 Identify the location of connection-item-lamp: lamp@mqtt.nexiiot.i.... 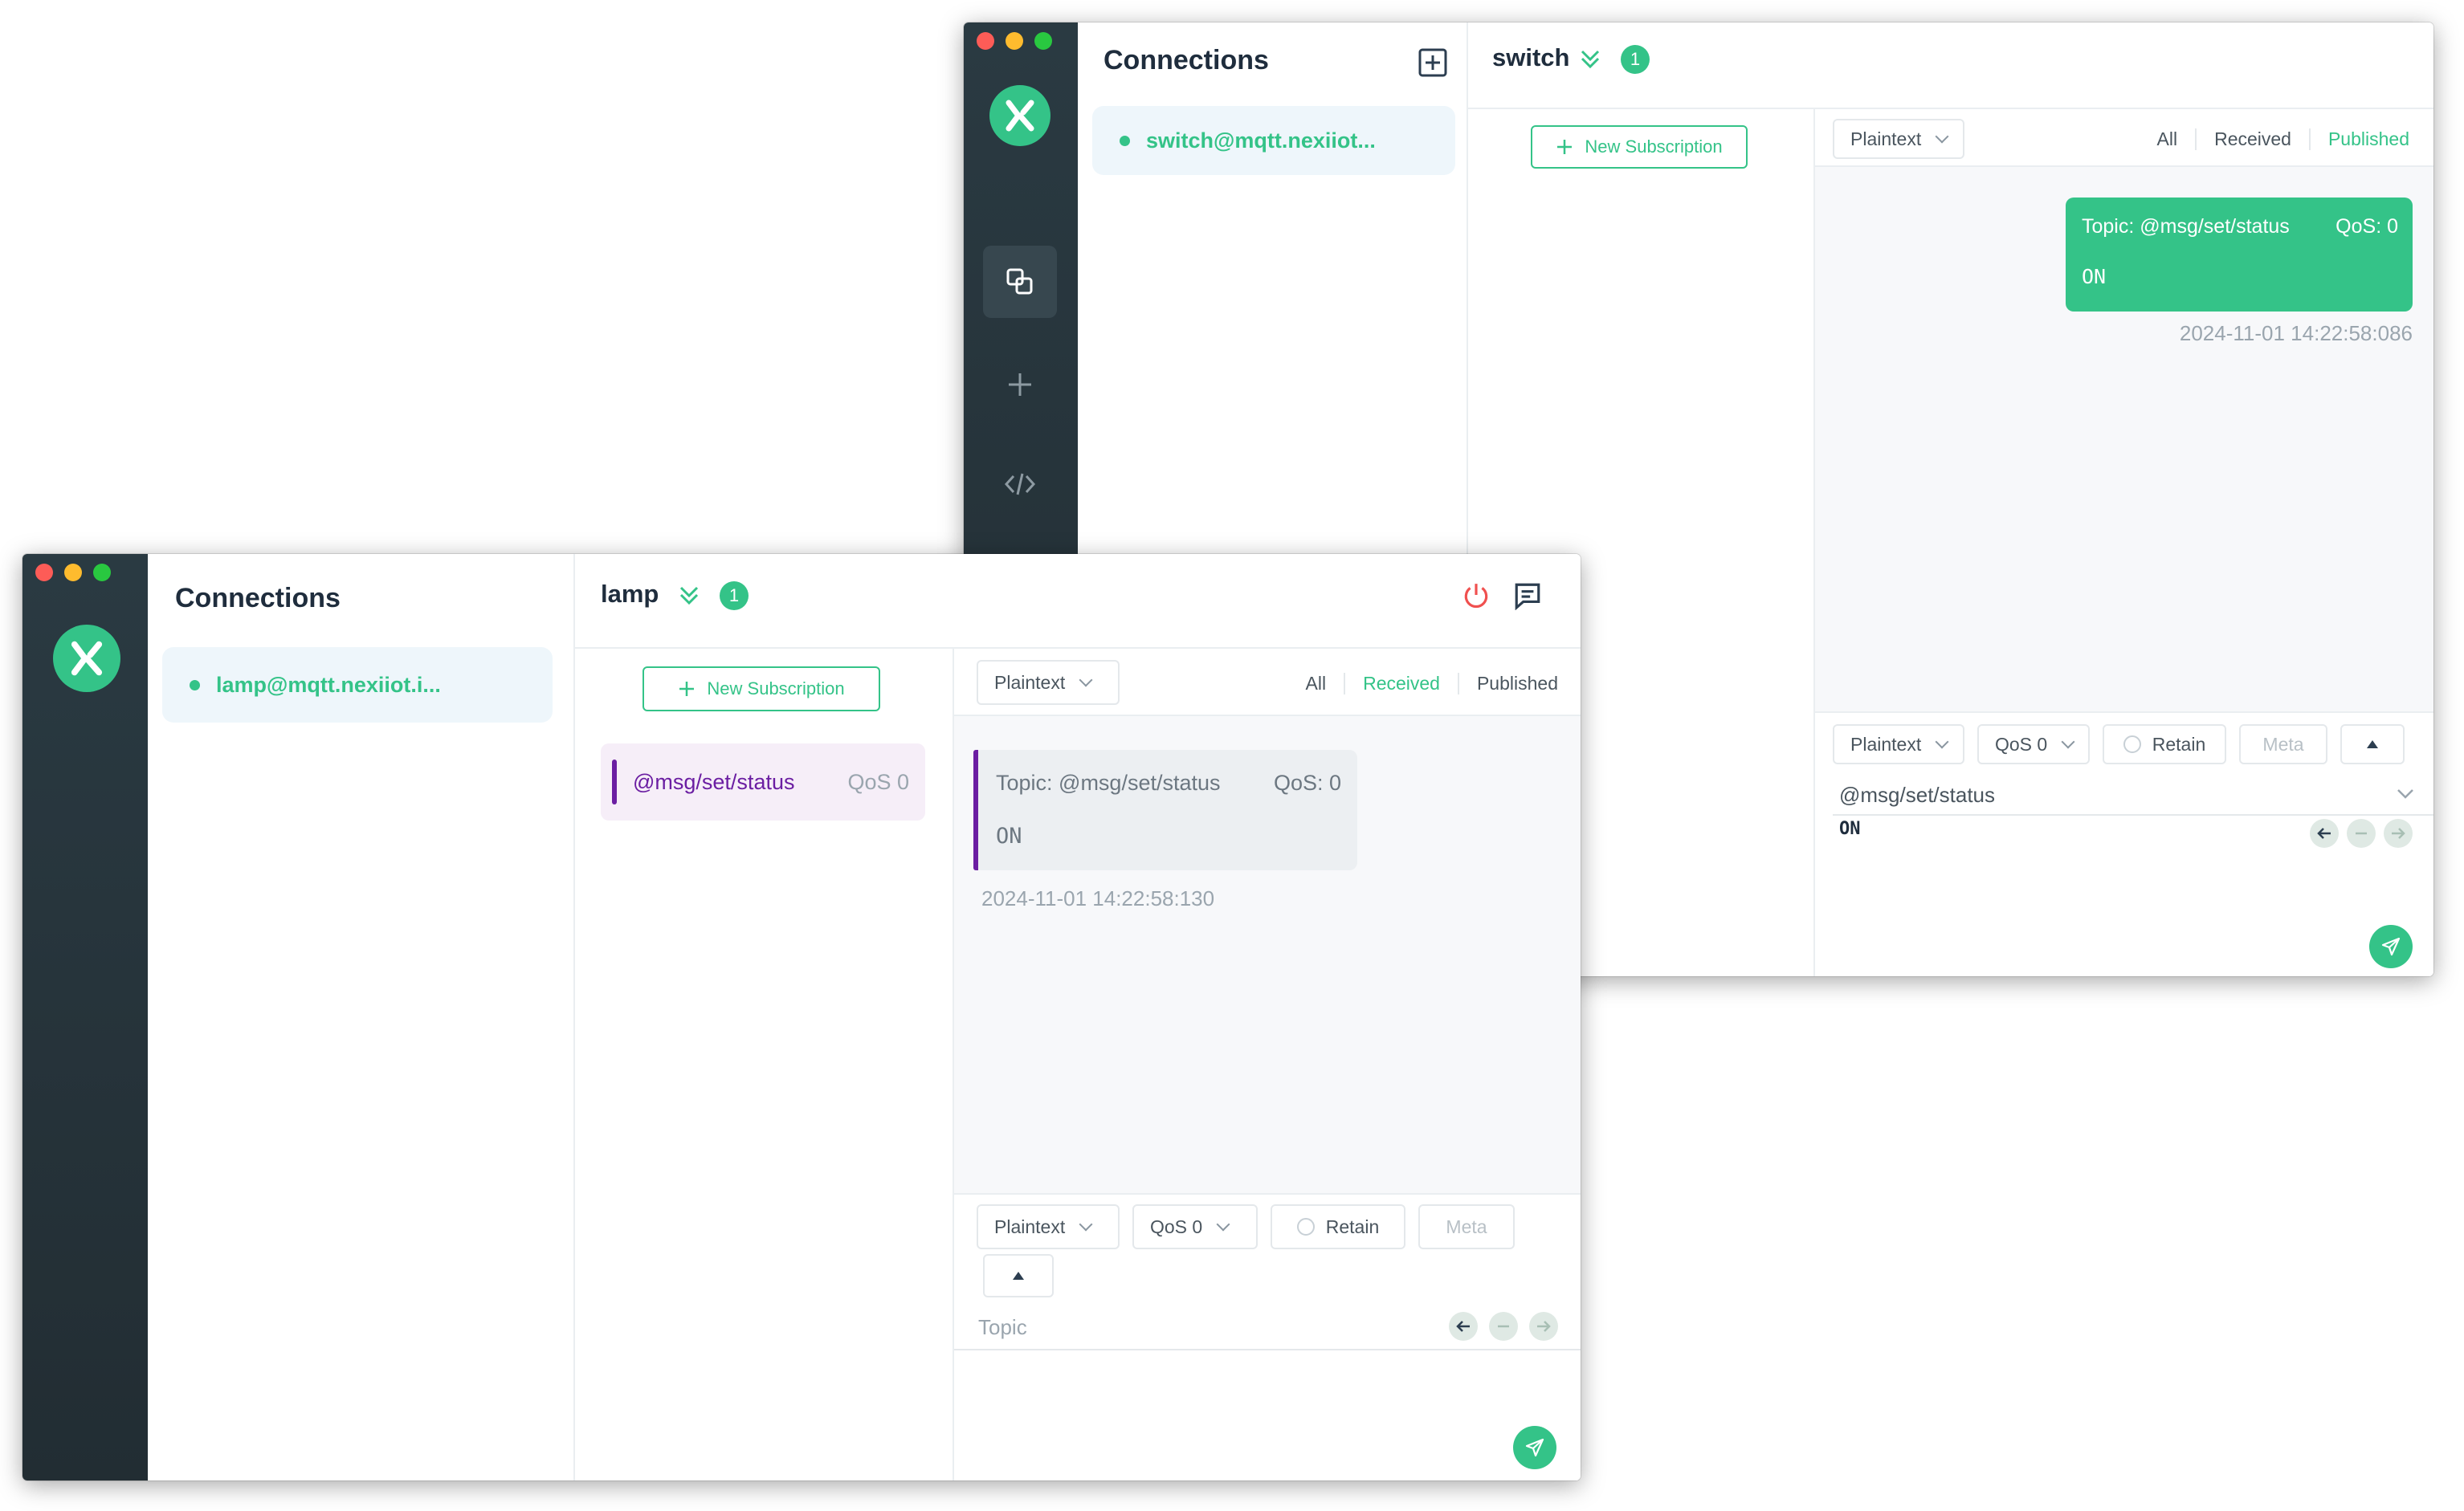
(357, 685).